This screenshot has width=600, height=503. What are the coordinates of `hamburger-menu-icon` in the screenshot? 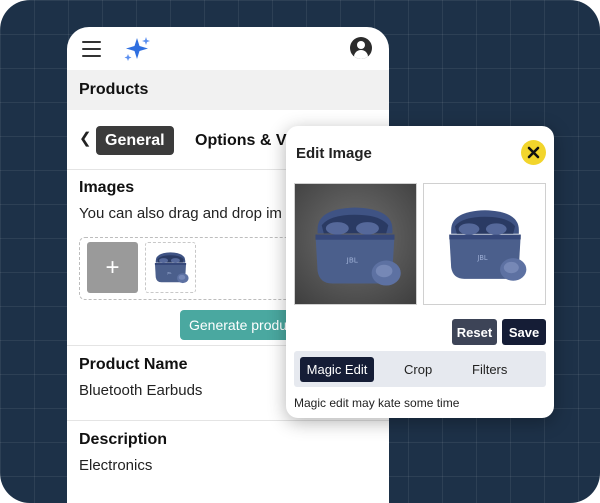 It's located at (91, 49).